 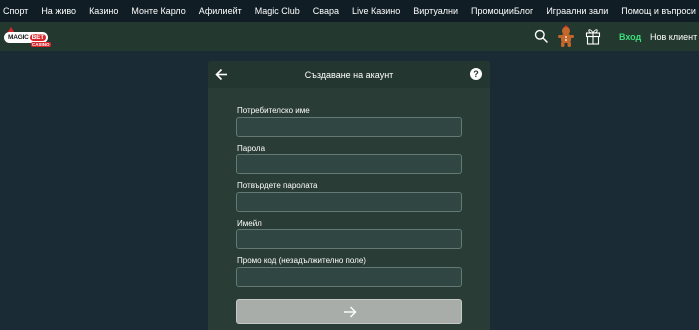 I want to click on promo-code-field, so click(x=349, y=277).